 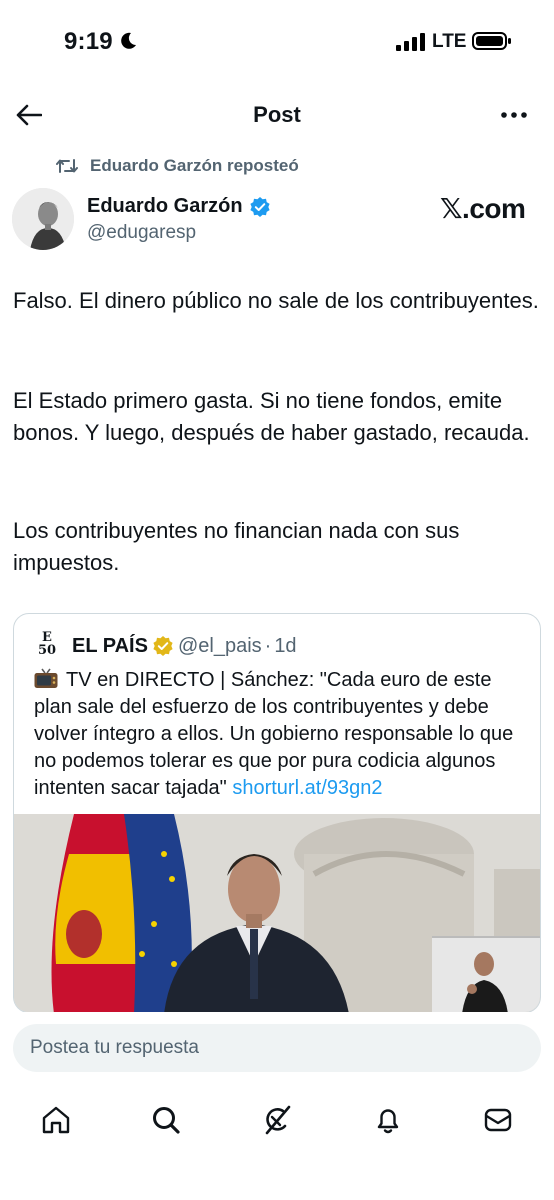 I want to click on bottom-navigation, so click(x=277, y=1141).